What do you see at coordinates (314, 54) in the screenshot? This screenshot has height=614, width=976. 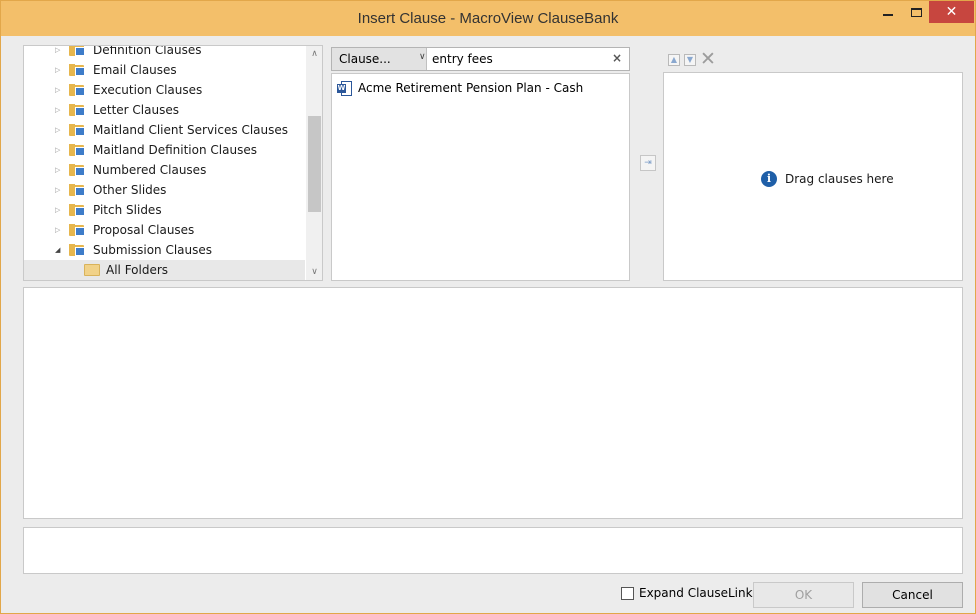 I see `scroll-up-icon: ∧` at bounding box center [314, 54].